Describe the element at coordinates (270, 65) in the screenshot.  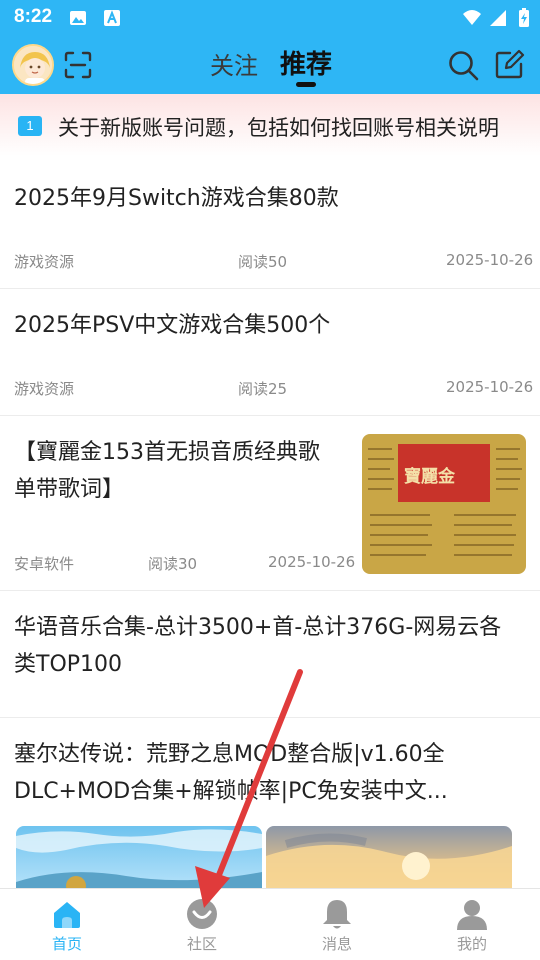
I see `top-header: 关注 推荐` at that location.